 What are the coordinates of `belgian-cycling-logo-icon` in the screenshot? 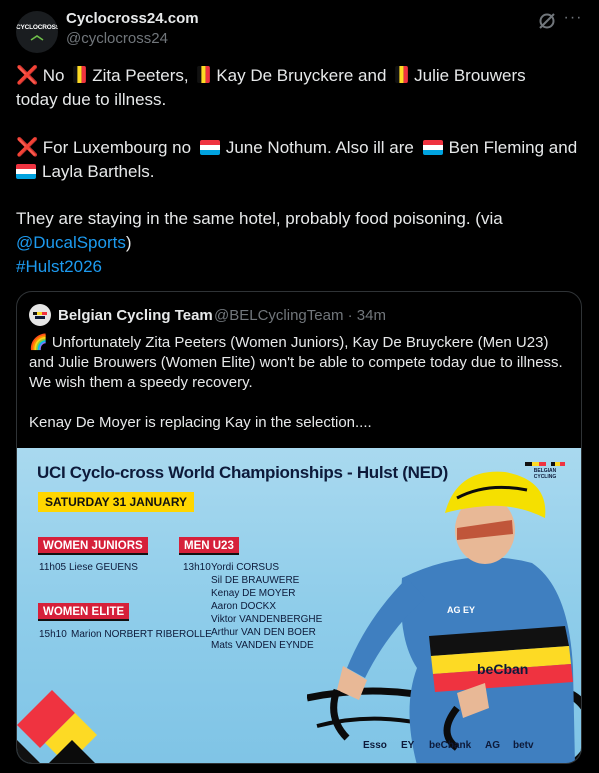 It's located at (40, 315).